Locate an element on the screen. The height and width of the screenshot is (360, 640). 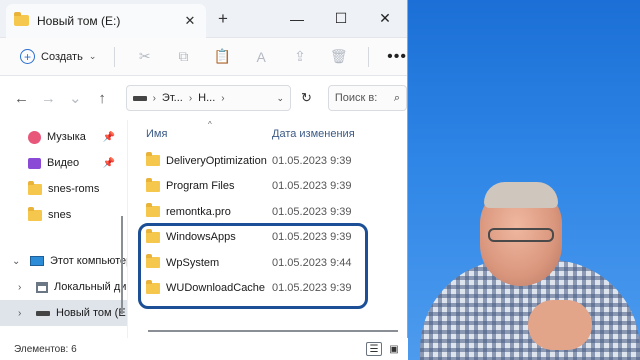
computer-icon is located at coordinates (37, 261).